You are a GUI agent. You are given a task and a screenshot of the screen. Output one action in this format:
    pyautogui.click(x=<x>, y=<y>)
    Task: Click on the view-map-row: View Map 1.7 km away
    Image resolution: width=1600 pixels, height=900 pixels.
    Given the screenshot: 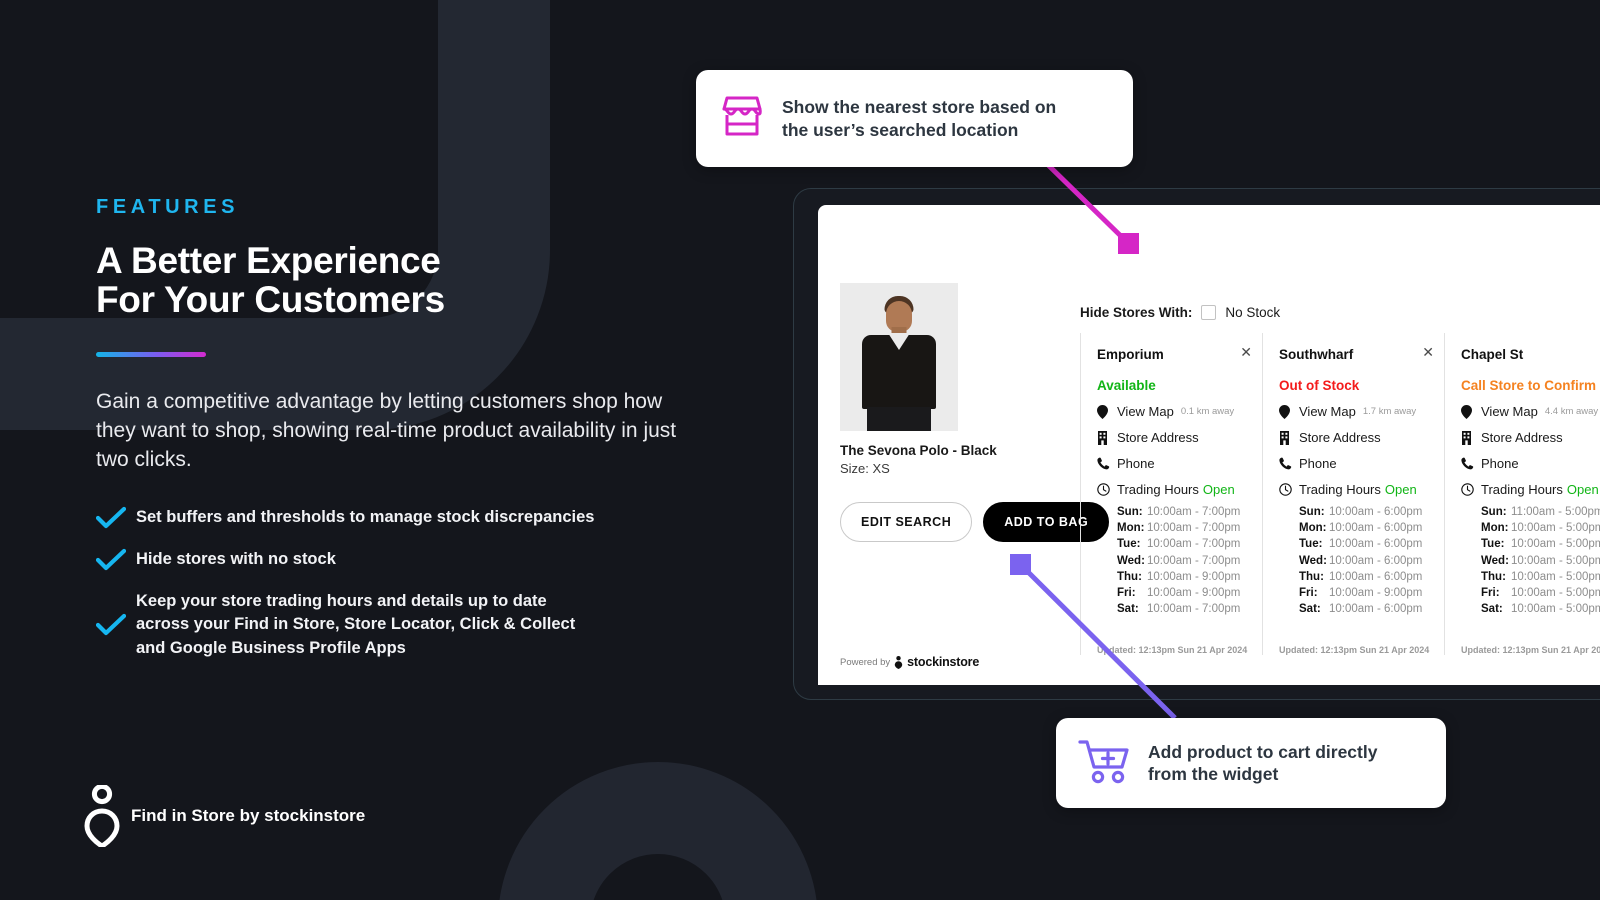 What is the action you would take?
    pyautogui.click(x=1354, y=411)
    